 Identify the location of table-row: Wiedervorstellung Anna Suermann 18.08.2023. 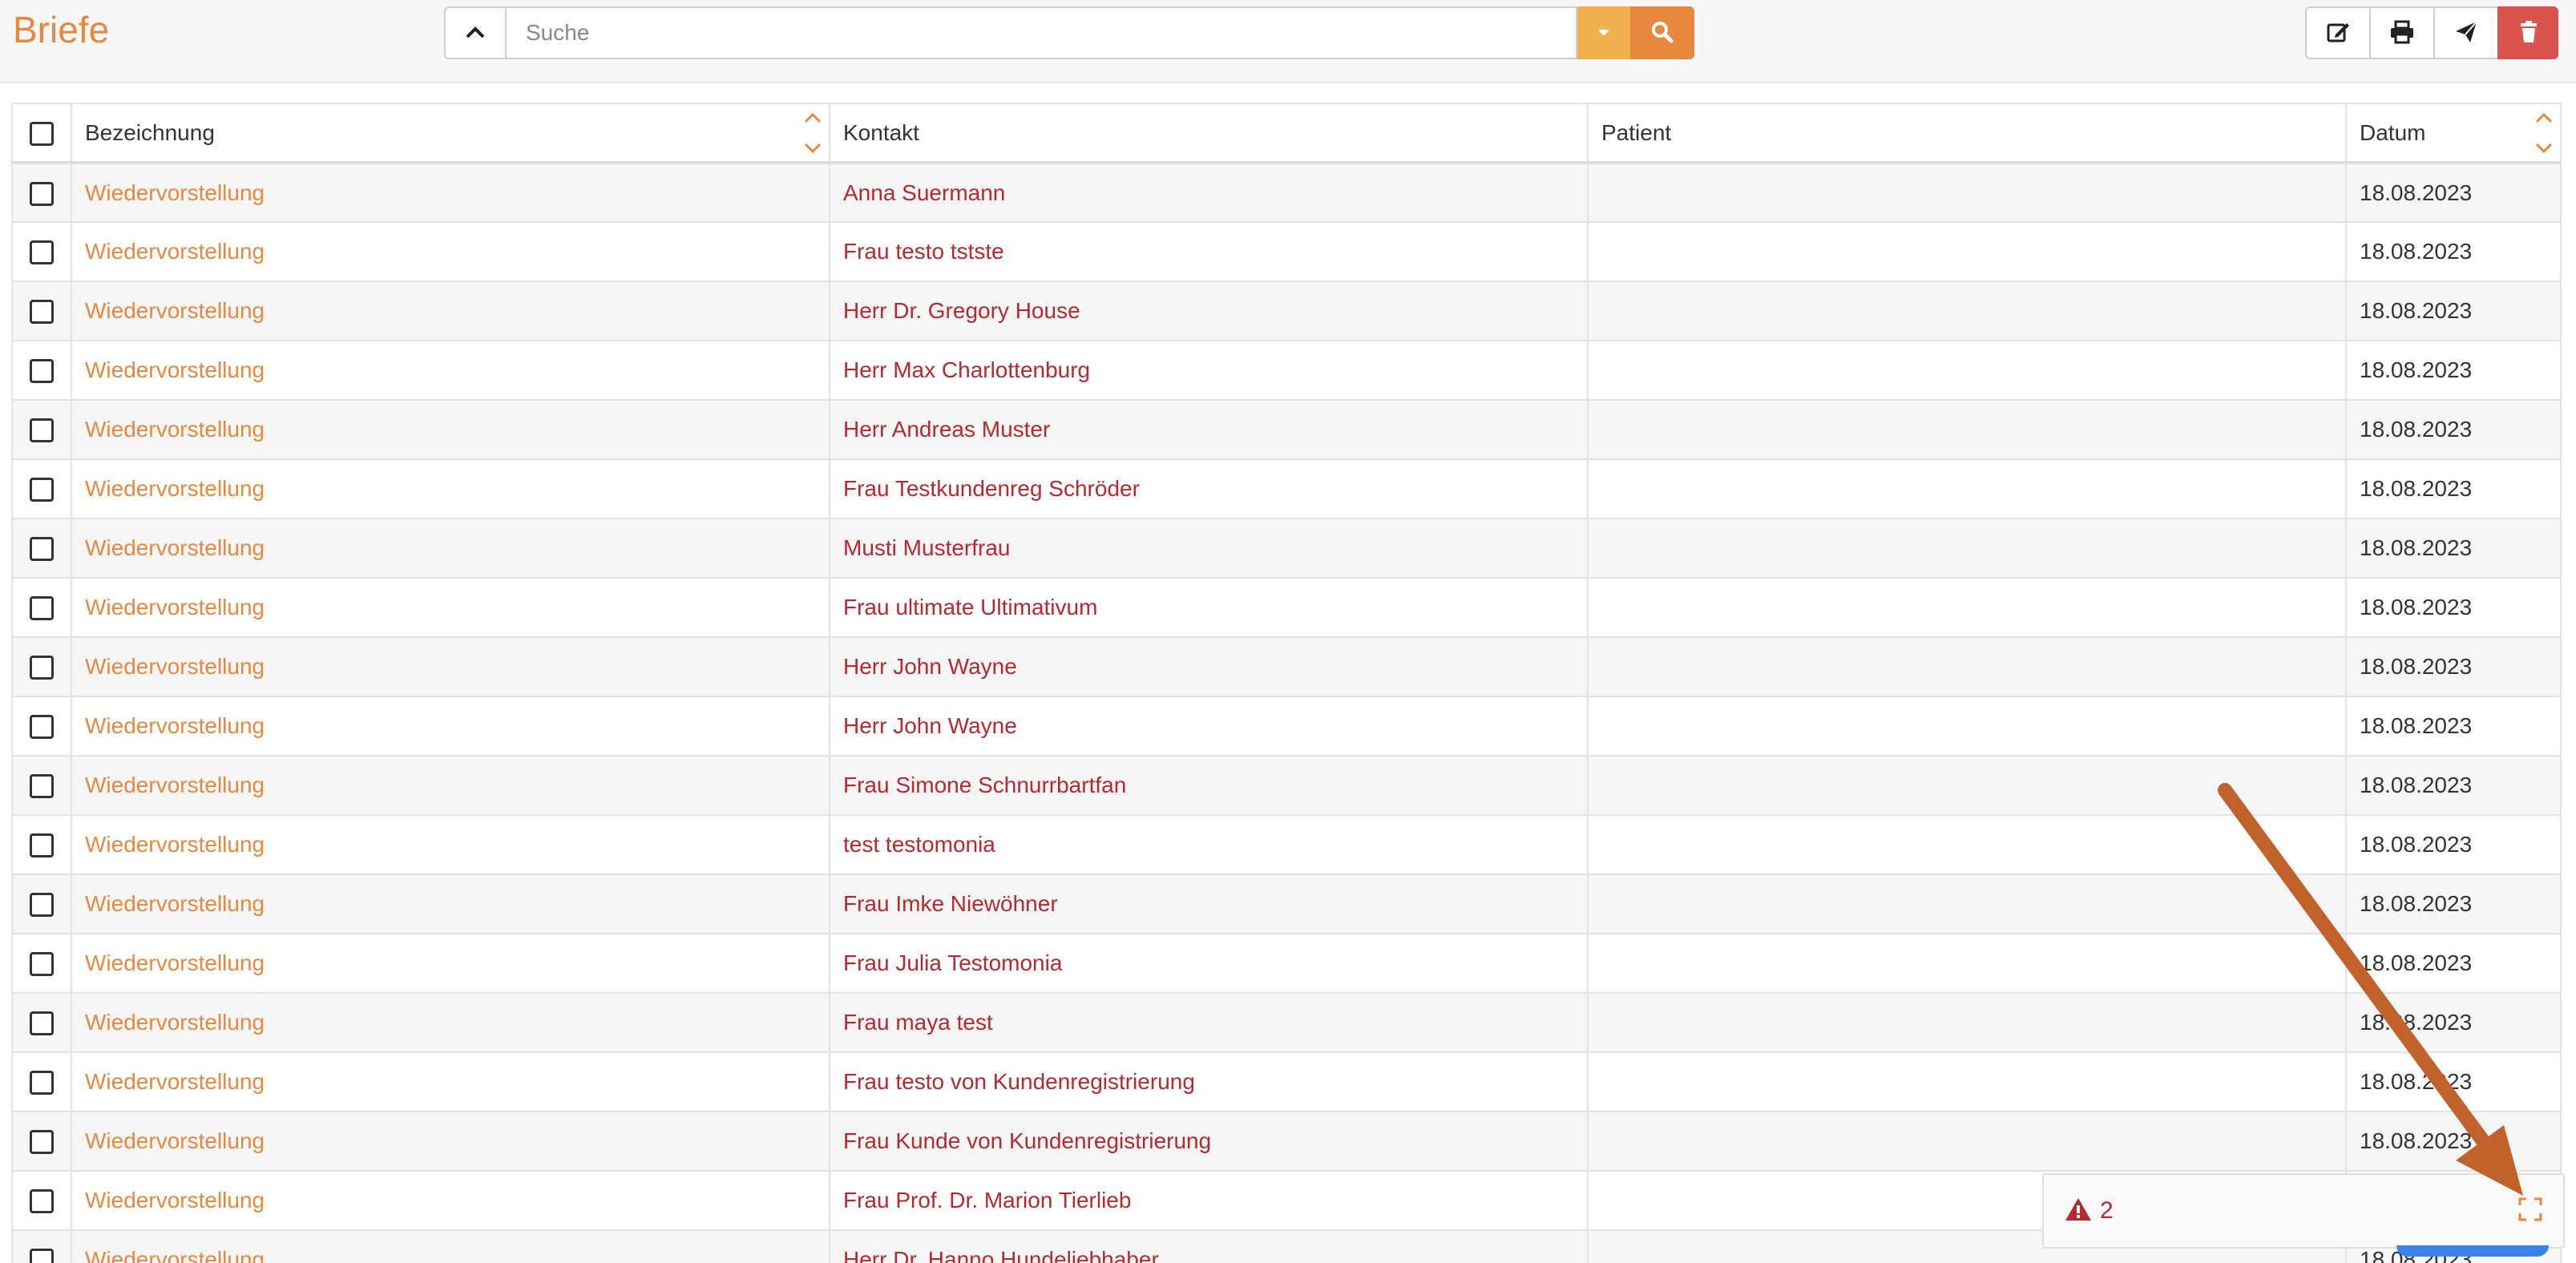
(1287, 192).